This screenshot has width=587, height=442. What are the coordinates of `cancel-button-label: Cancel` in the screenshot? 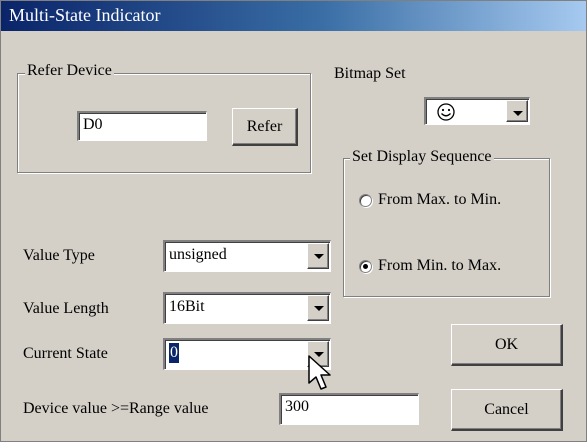 It's located at (506, 409).